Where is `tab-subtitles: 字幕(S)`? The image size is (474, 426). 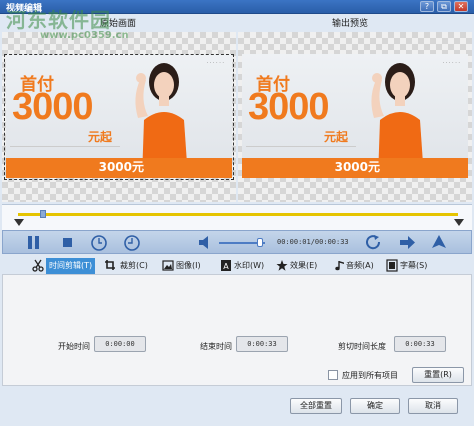 tab-subtitles: 字幕(S) is located at coordinates (413, 266).